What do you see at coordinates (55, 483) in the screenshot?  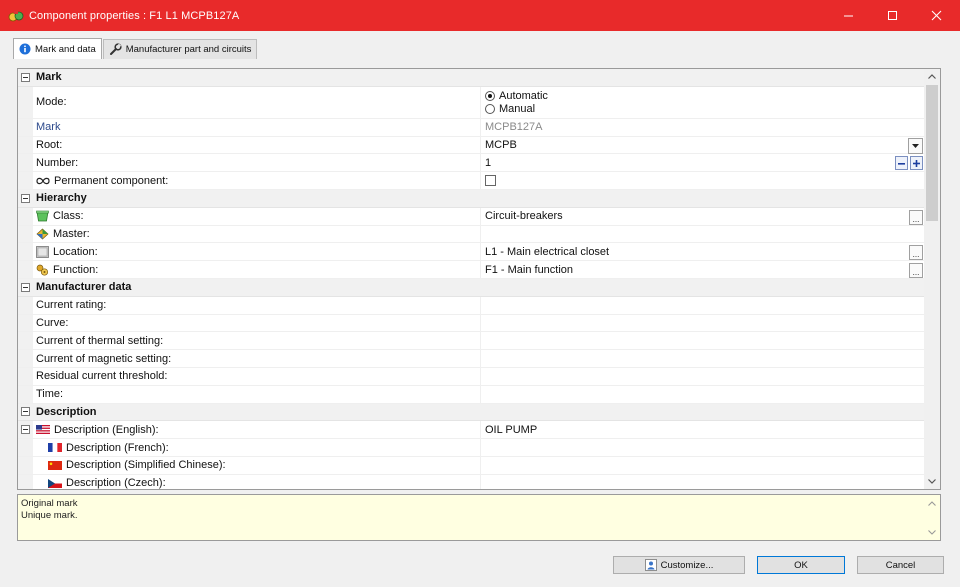 I see `czech-flag-icon` at bounding box center [55, 483].